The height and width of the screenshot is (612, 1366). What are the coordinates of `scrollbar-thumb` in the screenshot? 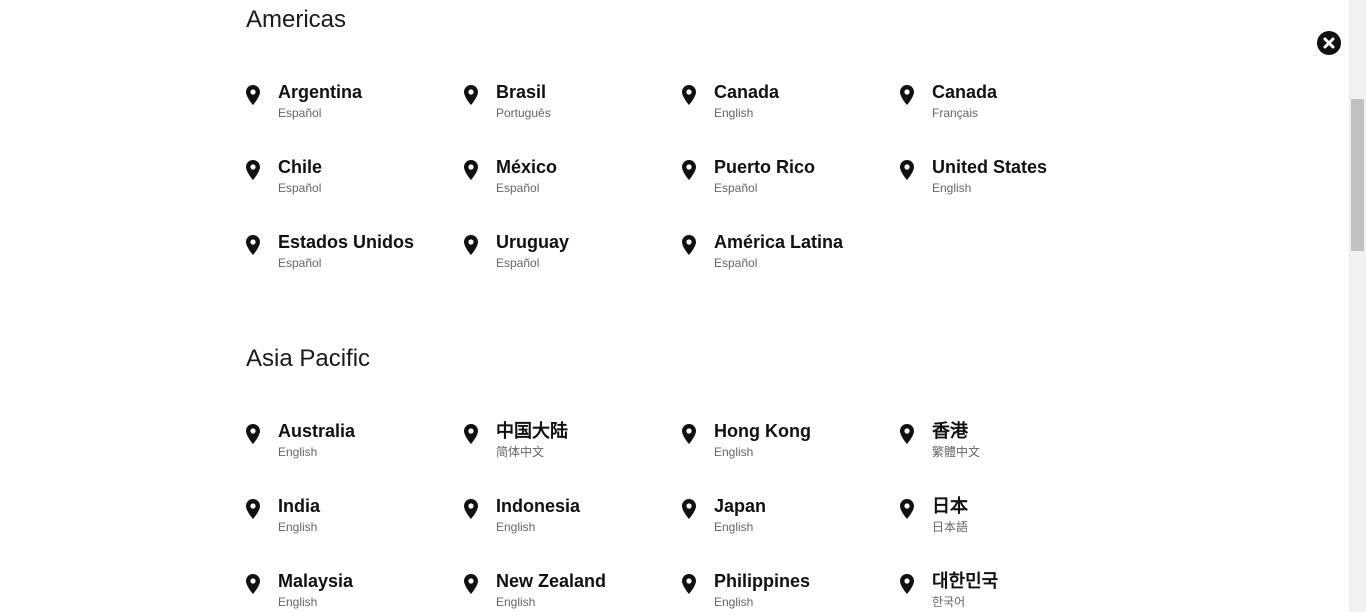 It's located at (1357, 175).